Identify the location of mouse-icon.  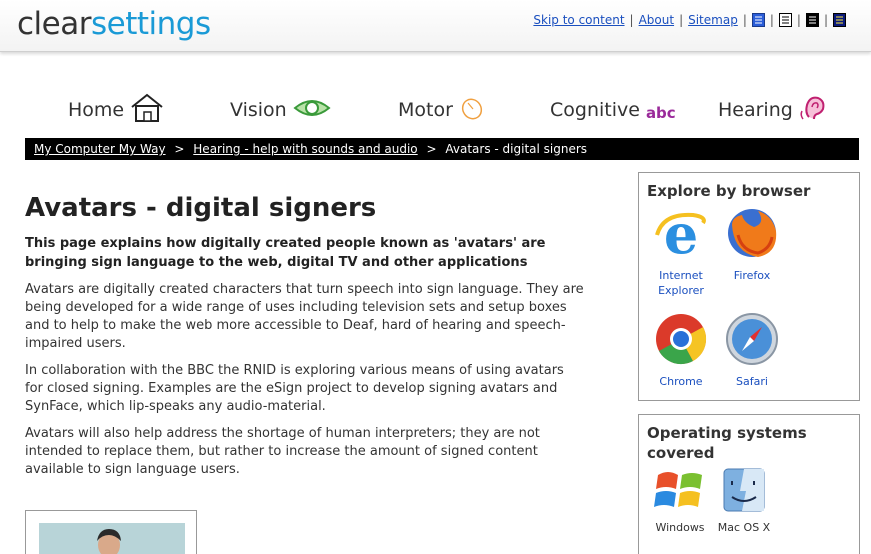
(472, 110).